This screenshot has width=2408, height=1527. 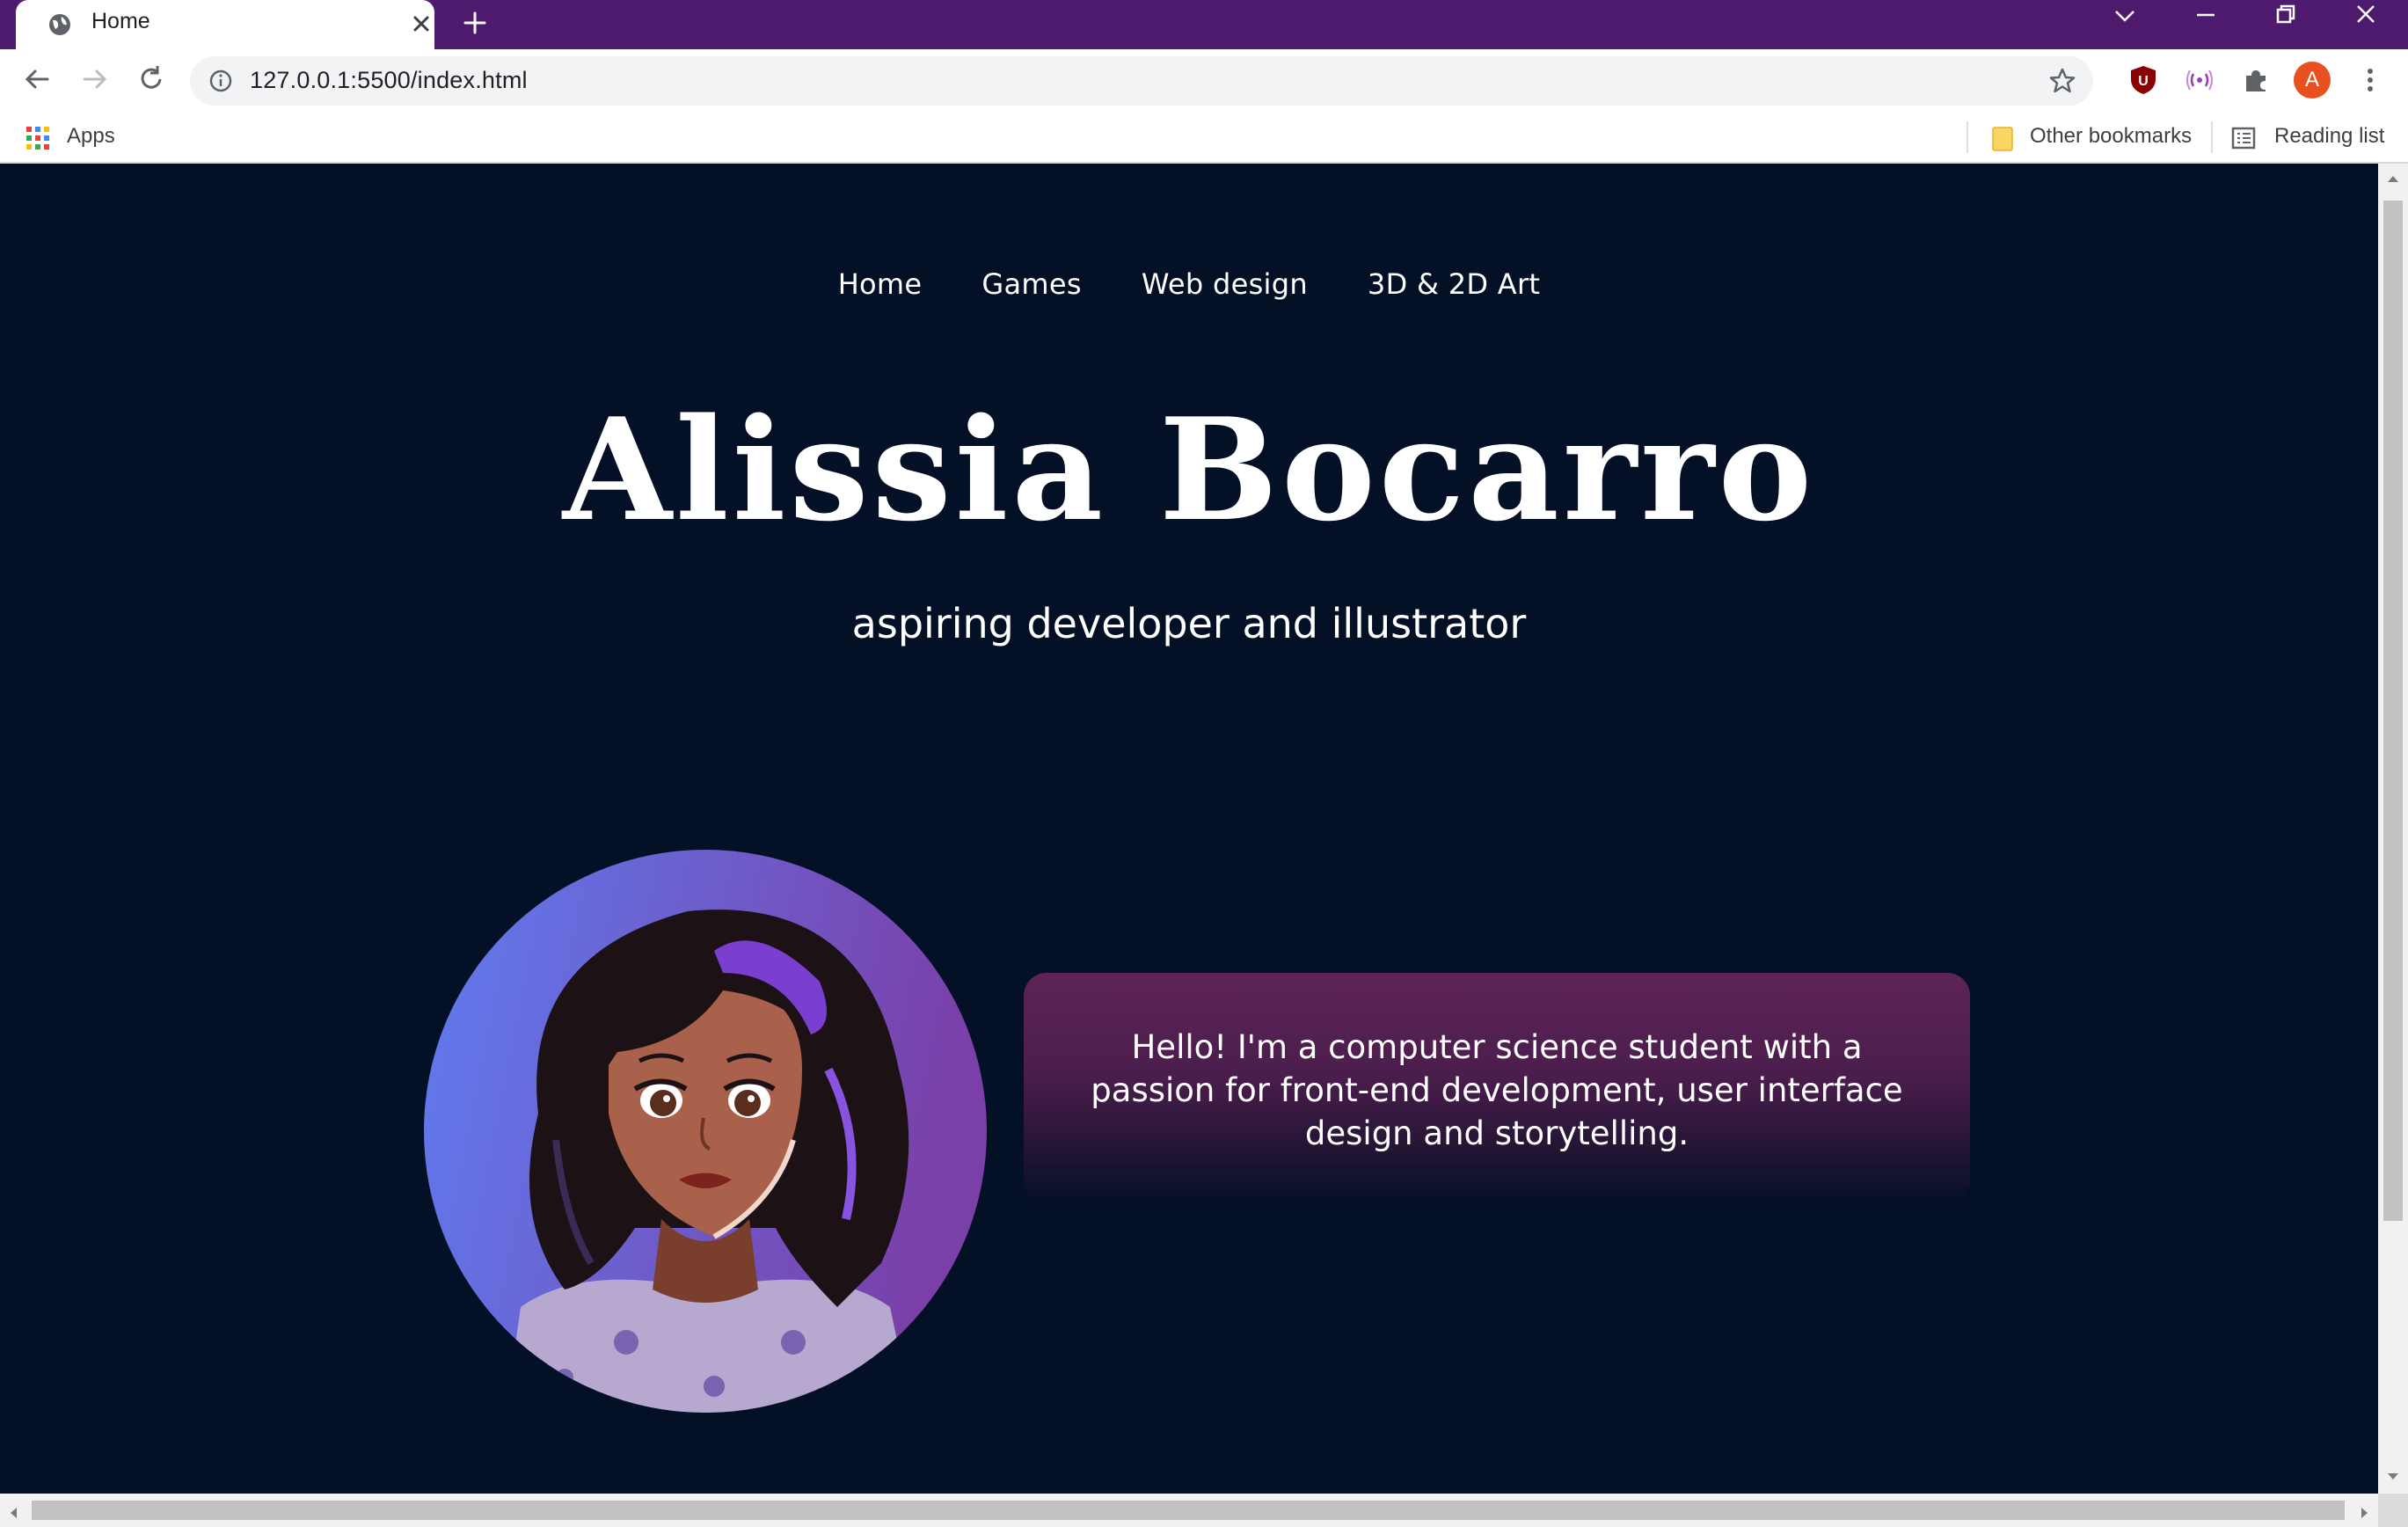 I want to click on svg-text: U, so click(x=2143, y=82).